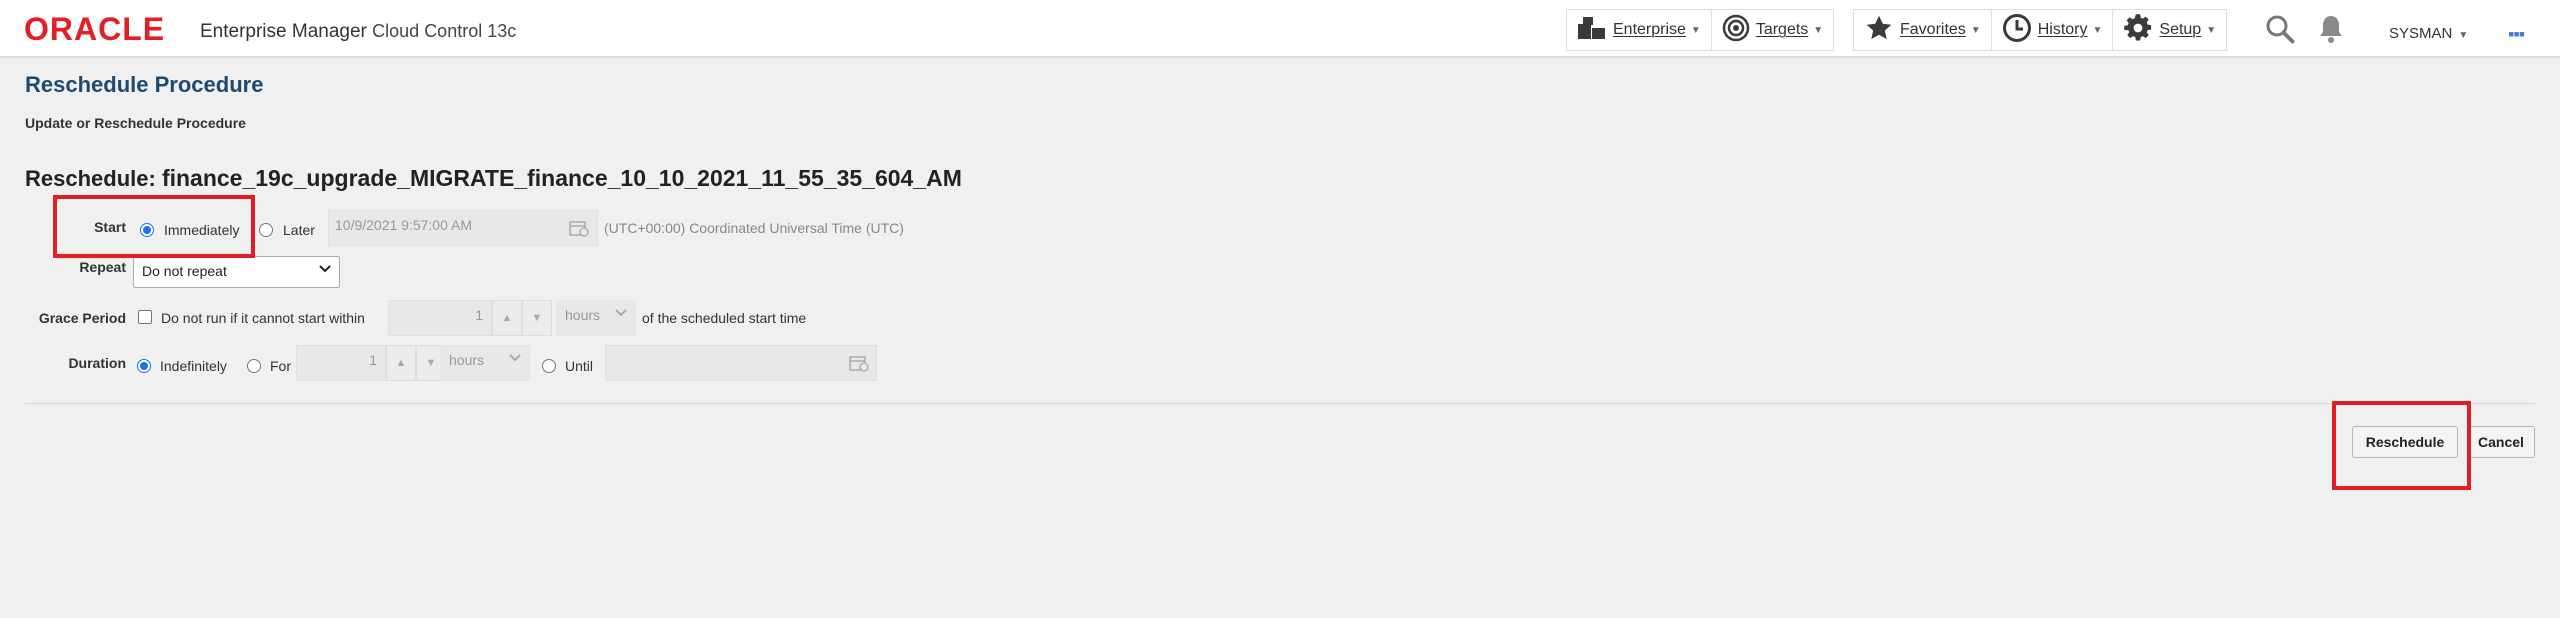 This screenshot has width=2560, height=618. What do you see at coordinates (479, 315) in the screenshot?
I see `grace-period-value: 1` at bounding box center [479, 315].